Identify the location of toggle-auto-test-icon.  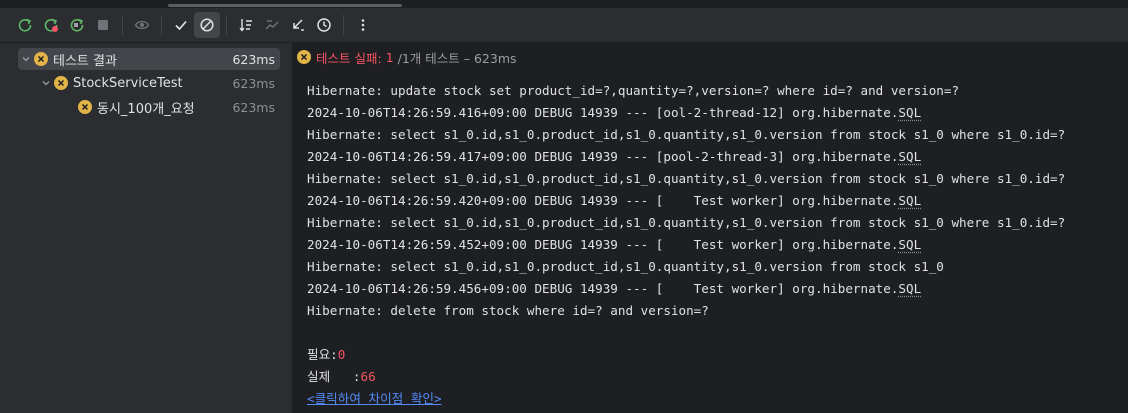
(77, 25).